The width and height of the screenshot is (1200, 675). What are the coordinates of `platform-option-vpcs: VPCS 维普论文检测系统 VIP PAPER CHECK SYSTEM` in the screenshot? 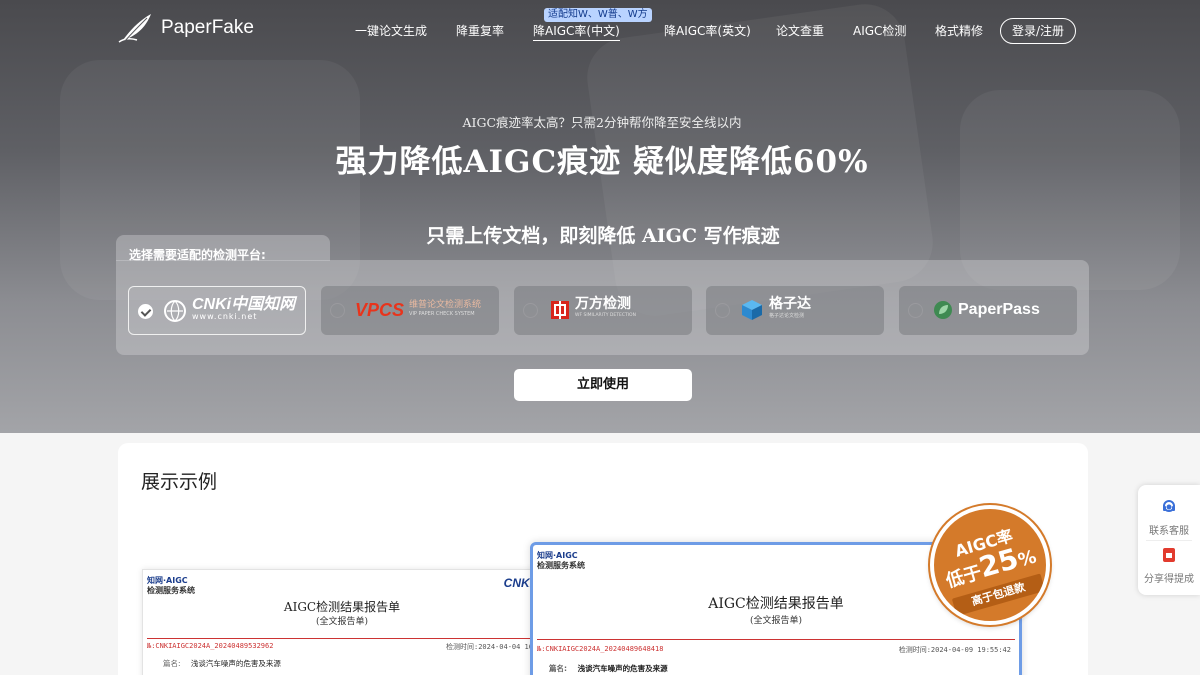 It's located at (410, 310).